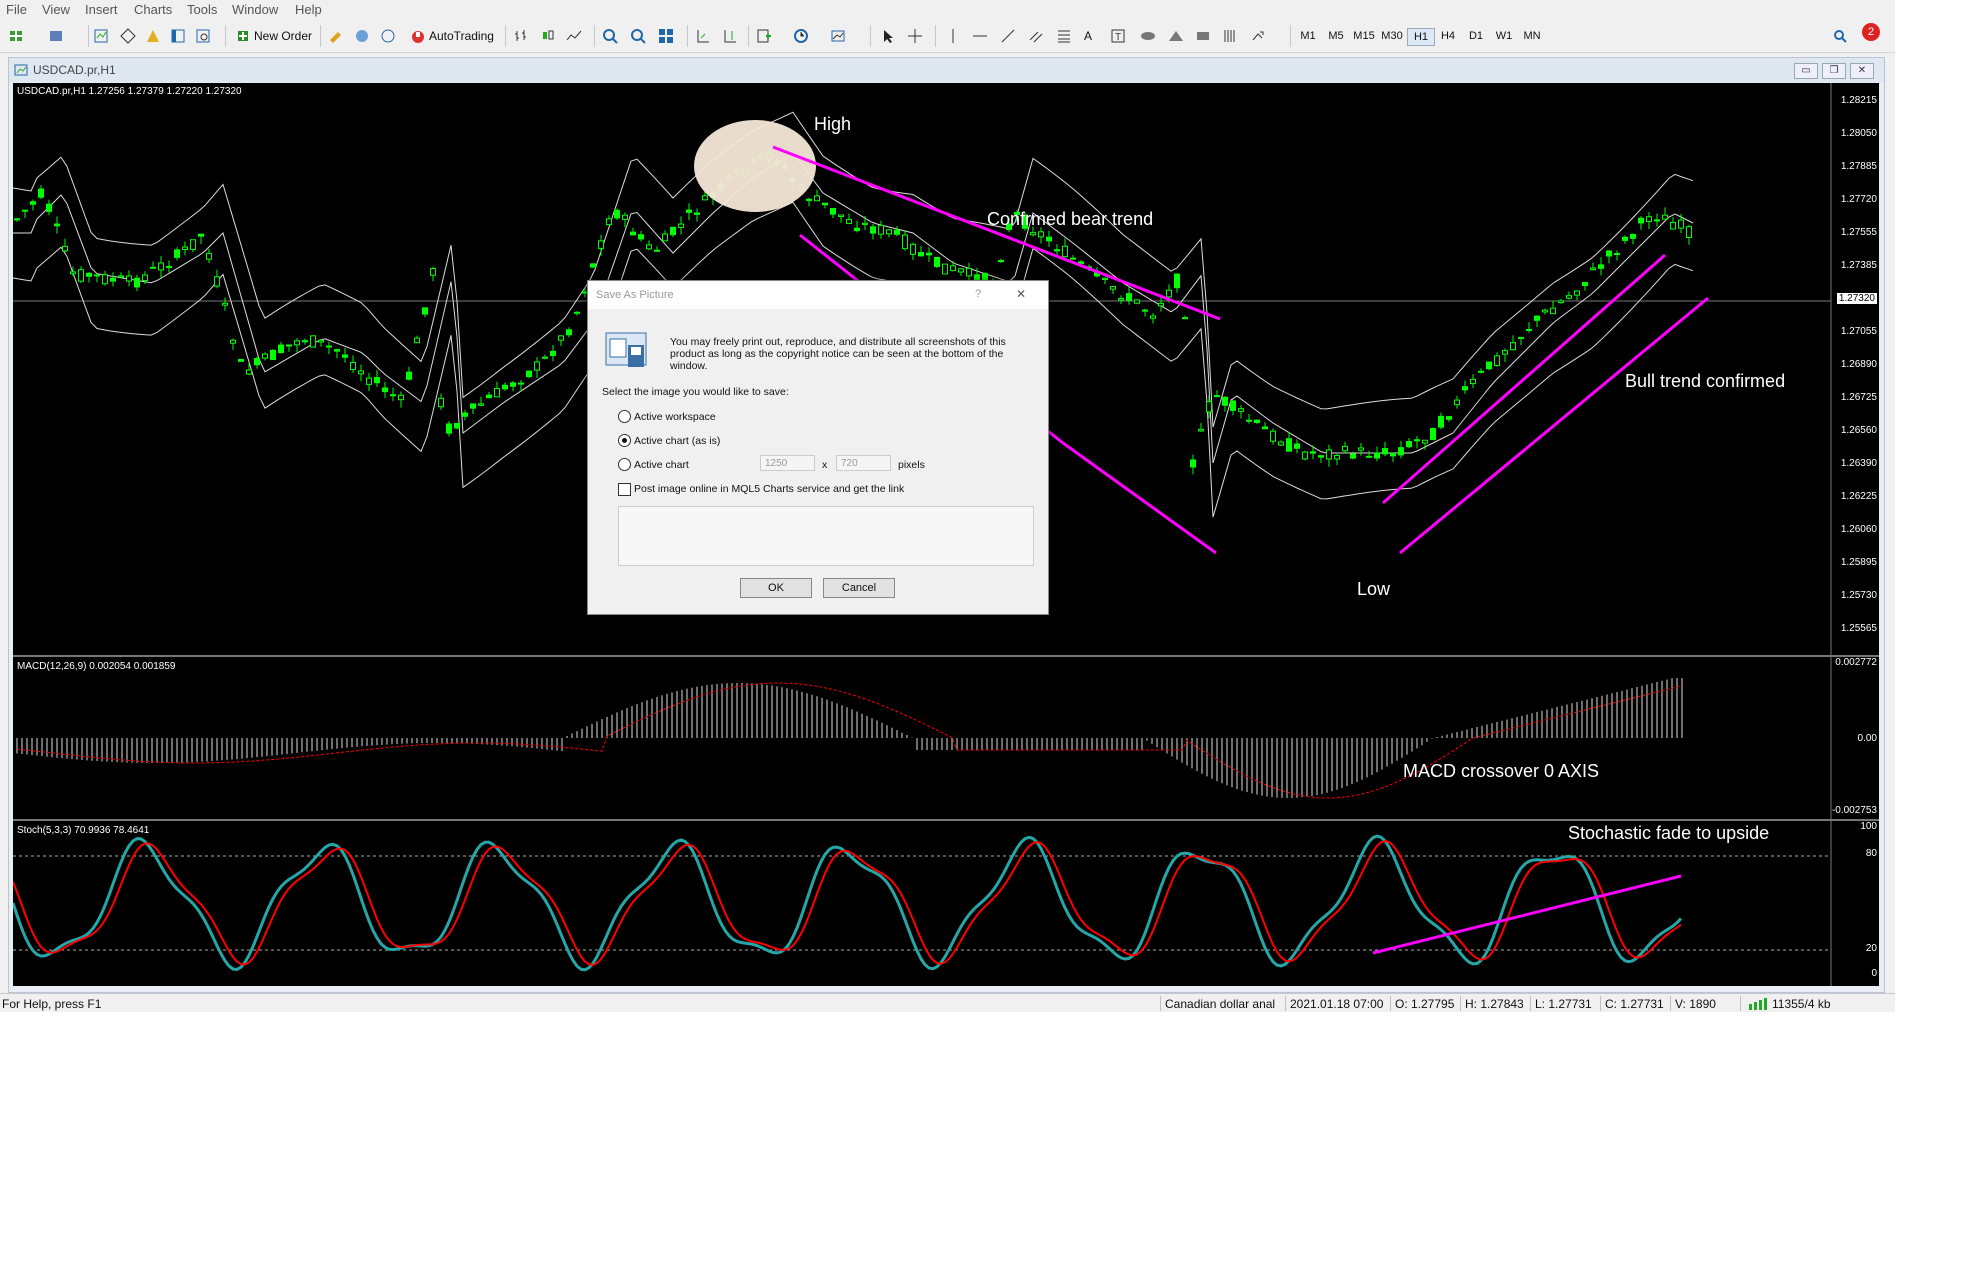 Image resolution: width=1978 pixels, height=1268 pixels. Describe the element at coordinates (204, 36) in the screenshot. I see `tester-icon` at that location.